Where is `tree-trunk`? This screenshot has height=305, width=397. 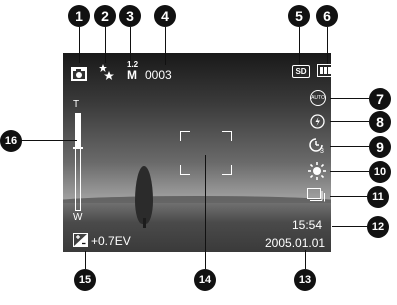
tree-trunk is located at coordinates (144, 223).